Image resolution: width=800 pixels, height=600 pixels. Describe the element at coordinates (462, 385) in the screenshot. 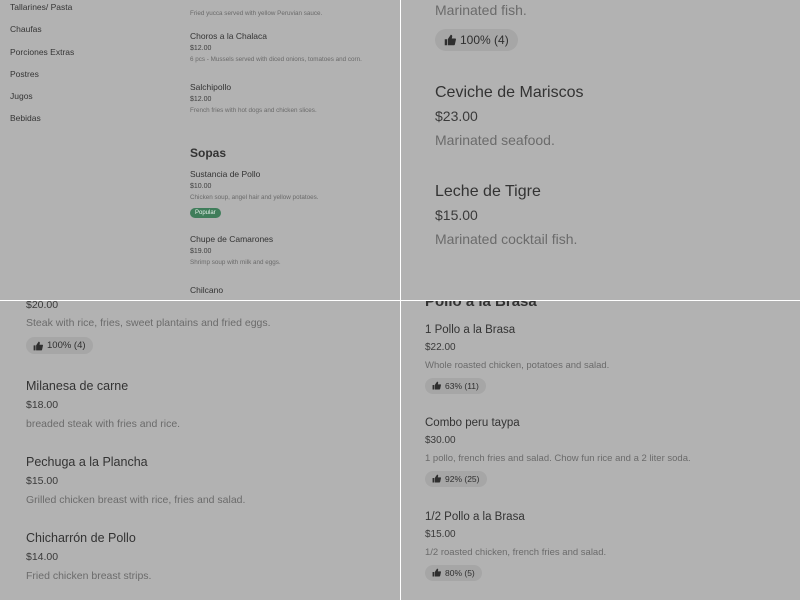

I see `rating-text: 63% (11)` at that location.